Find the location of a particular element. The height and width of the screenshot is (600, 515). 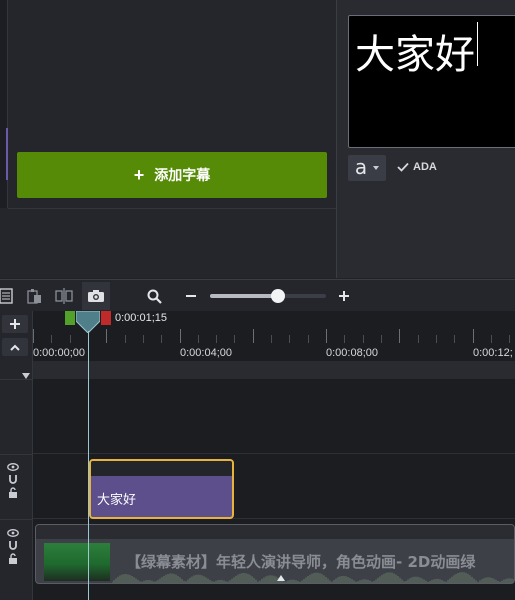

collapse-tracks-button is located at coordinates (15, 347).